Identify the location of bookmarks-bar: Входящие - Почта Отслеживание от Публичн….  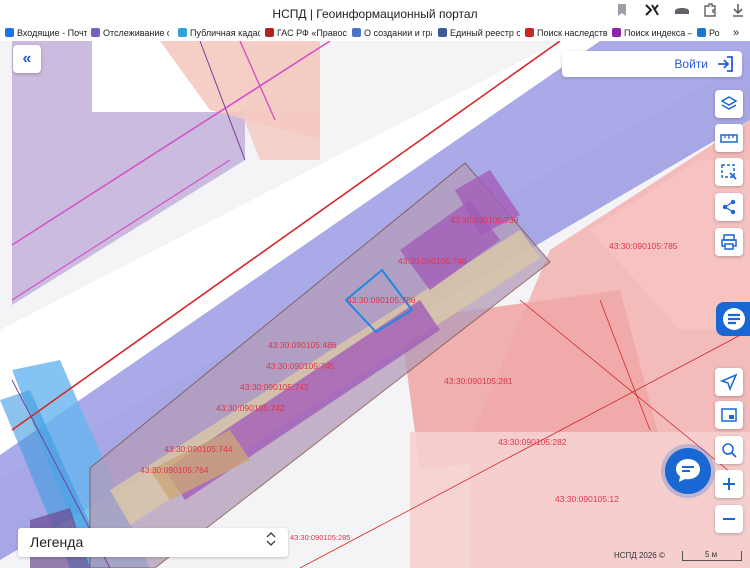
(375, 33).